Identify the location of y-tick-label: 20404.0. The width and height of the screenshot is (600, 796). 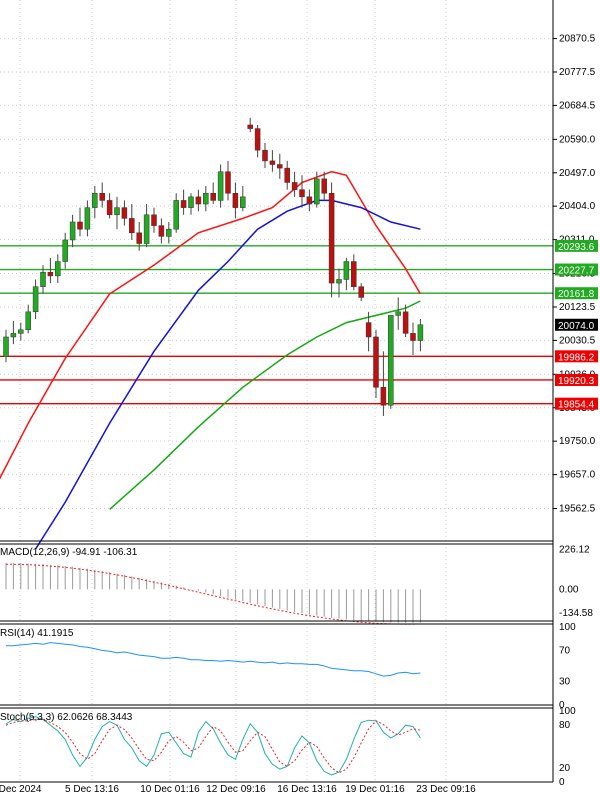
(577, 206).